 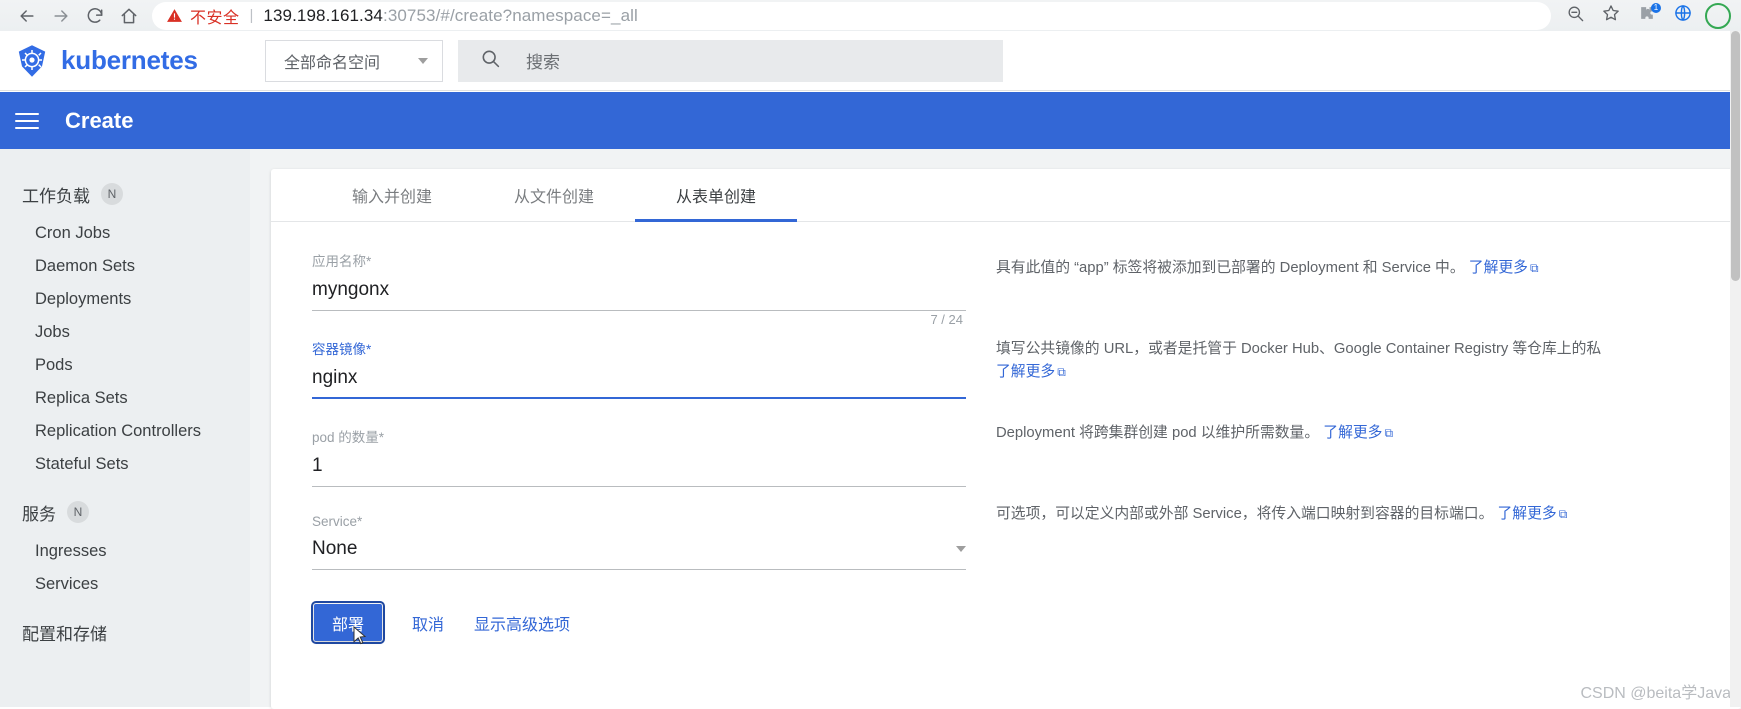 I want to click on reload-button, so click(x=95, y=16).